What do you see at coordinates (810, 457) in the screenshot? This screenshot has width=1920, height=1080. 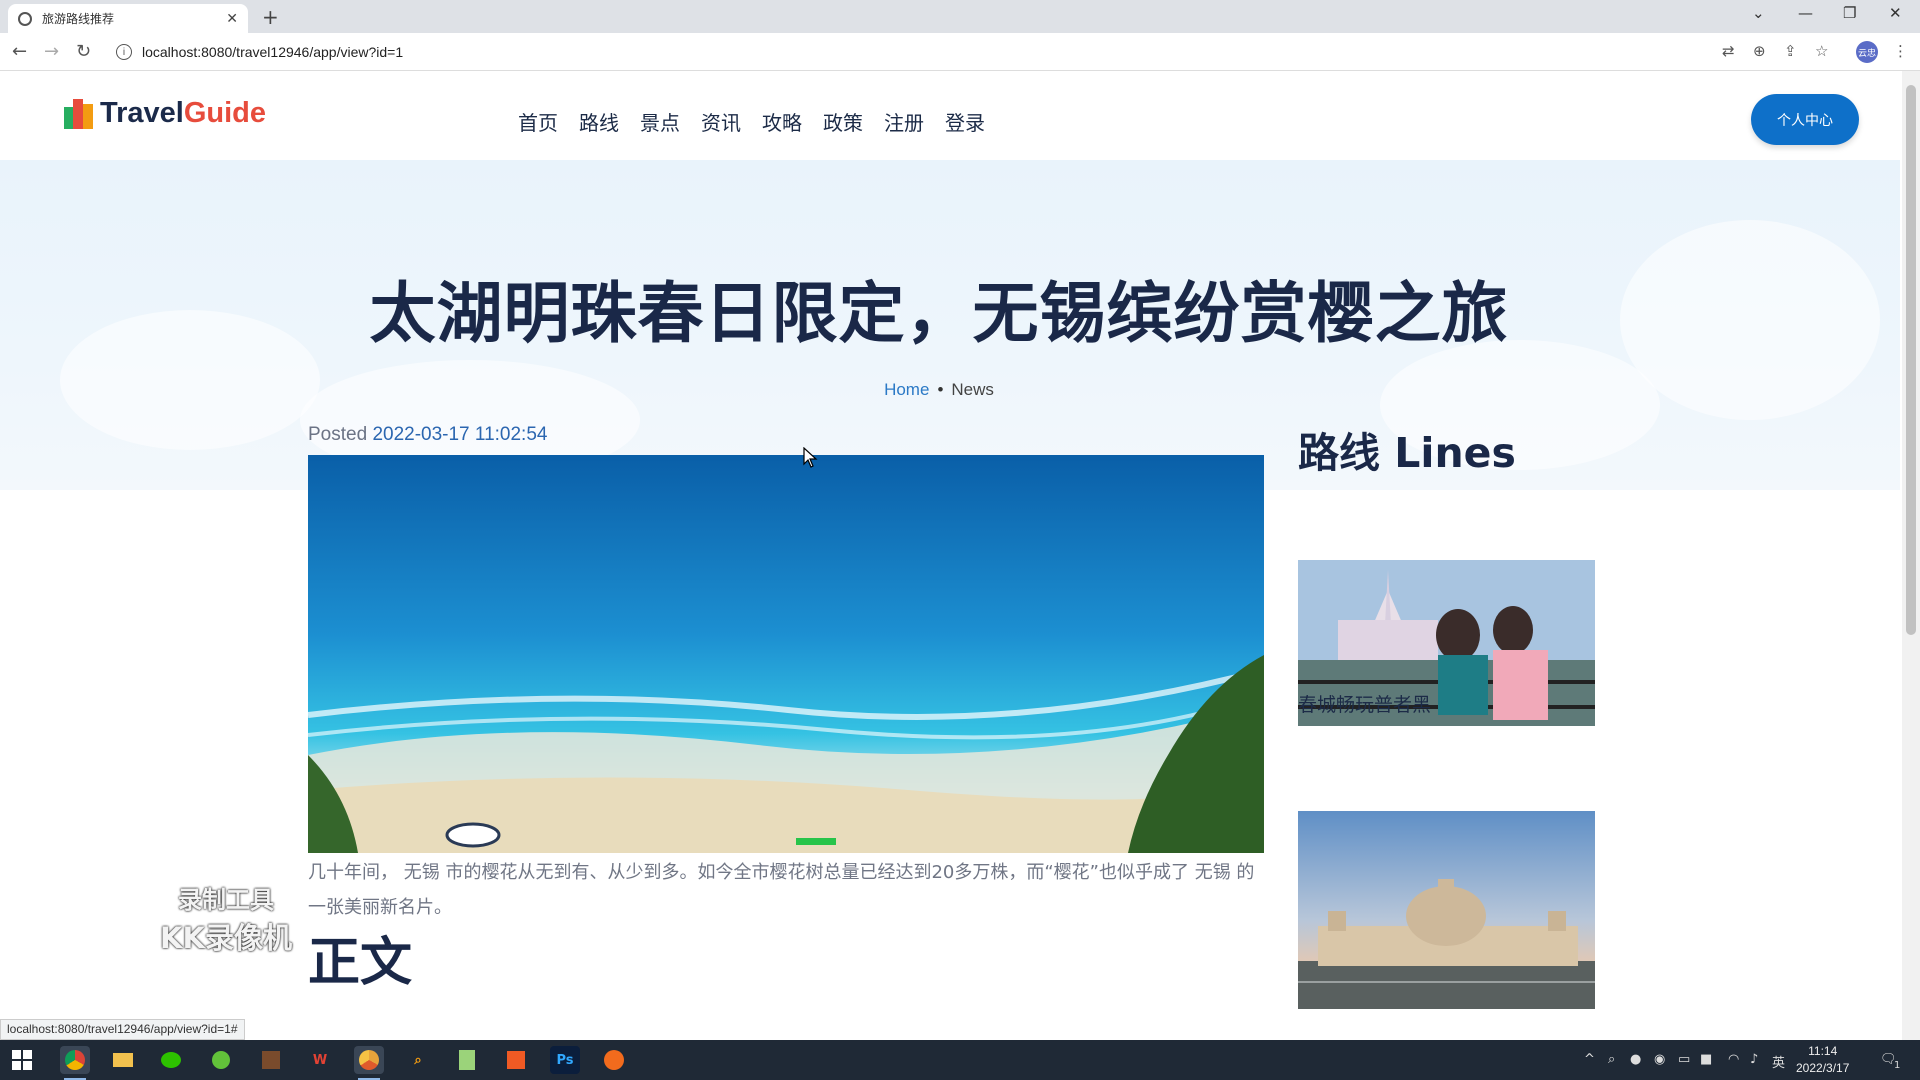 I see `mouse-cursor-icon` at bounding box center [810, 457].